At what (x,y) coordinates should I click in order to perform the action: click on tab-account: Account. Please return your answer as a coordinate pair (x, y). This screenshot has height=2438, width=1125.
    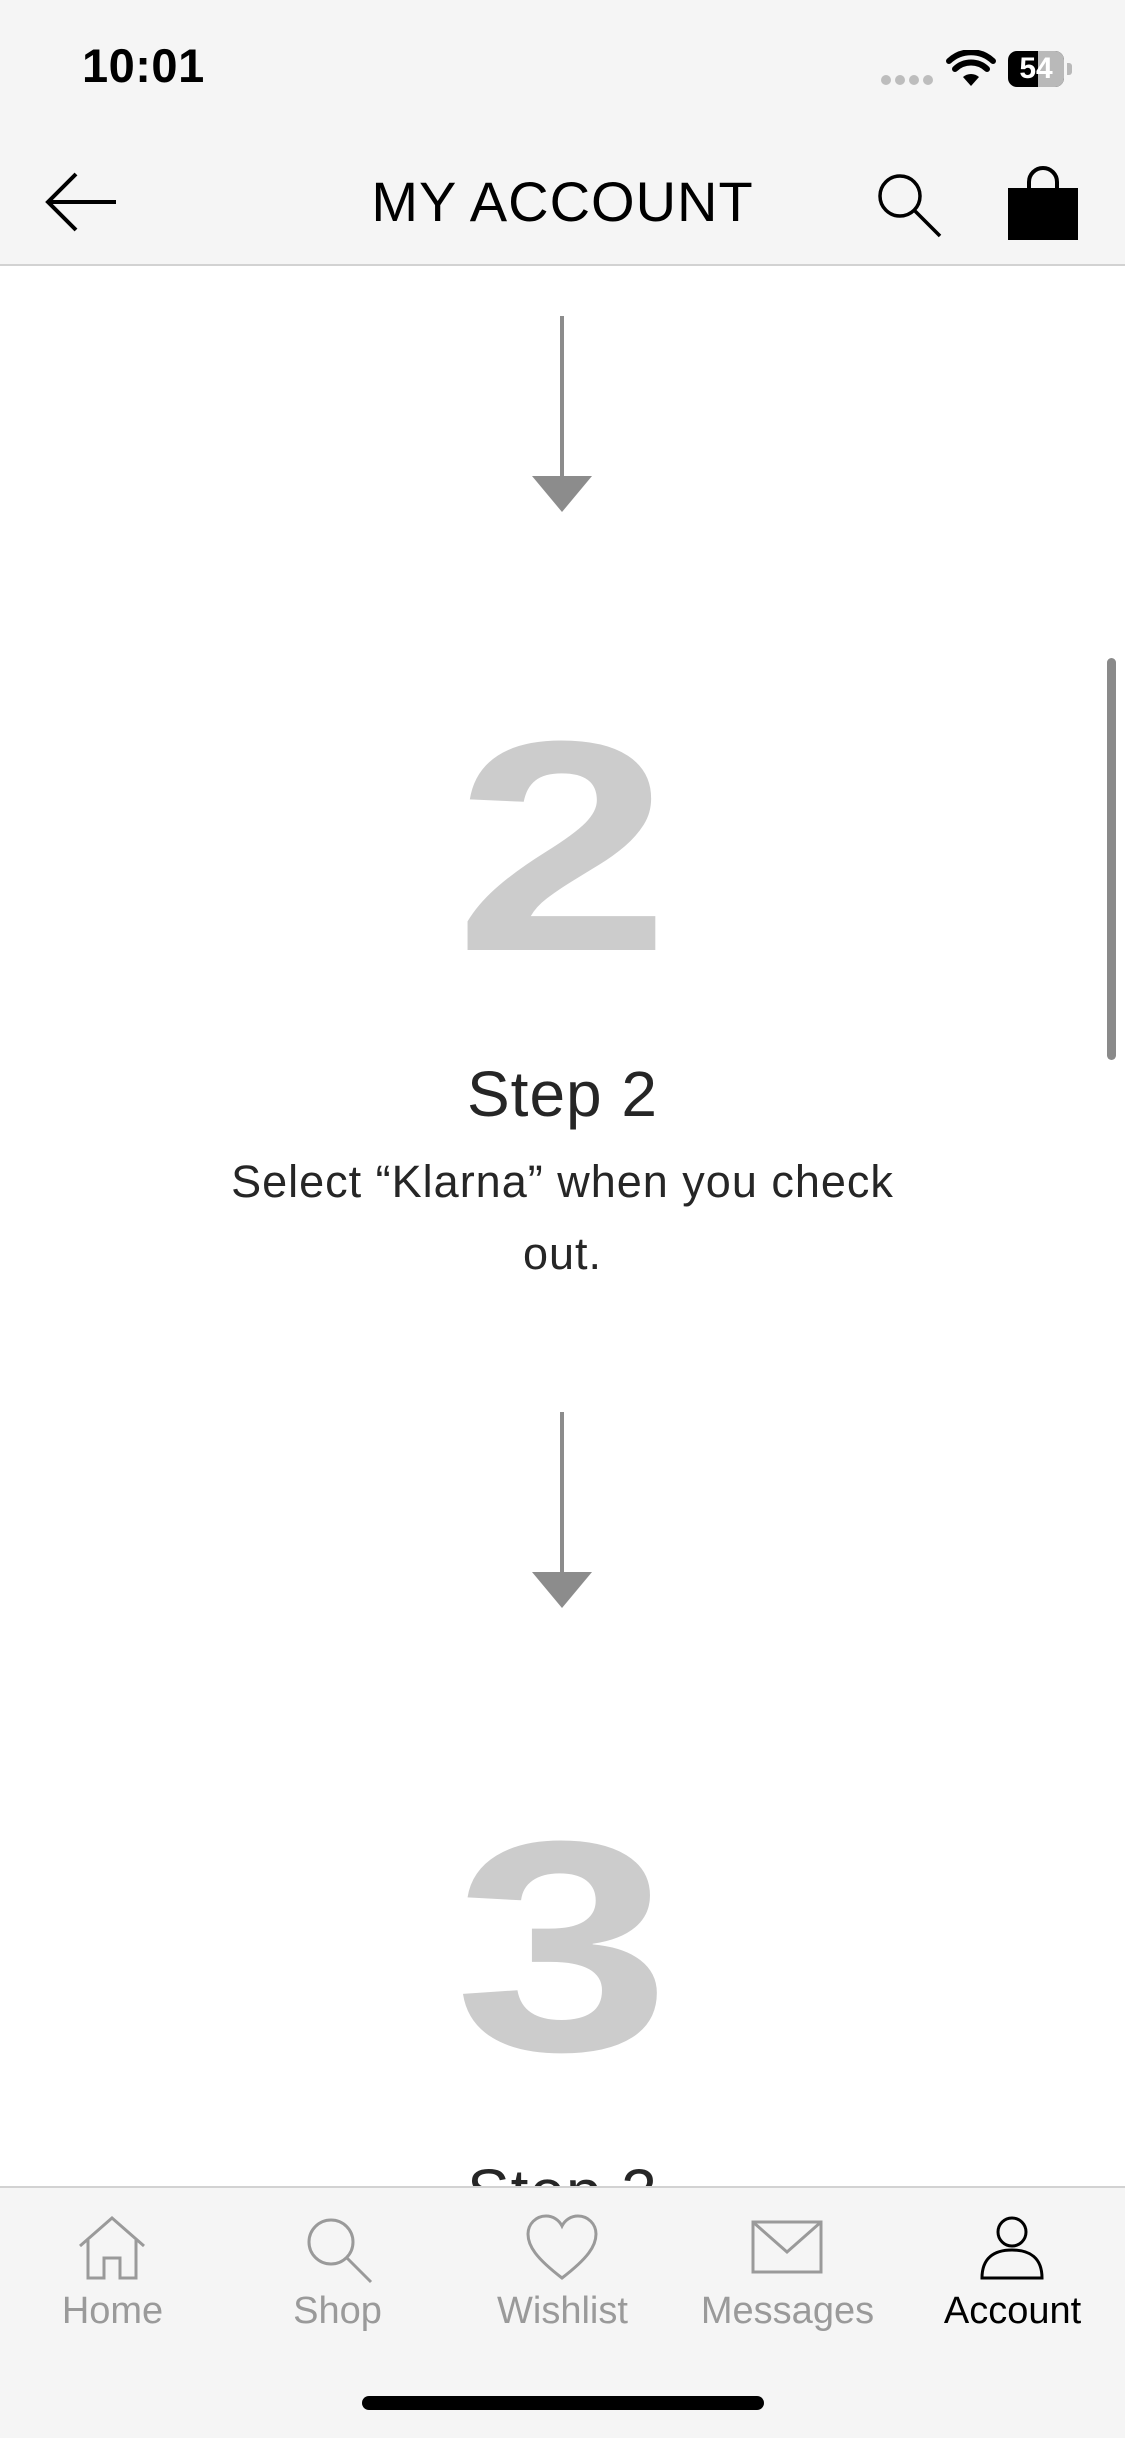
    Looking at the image, I should click on (1012, 2278).